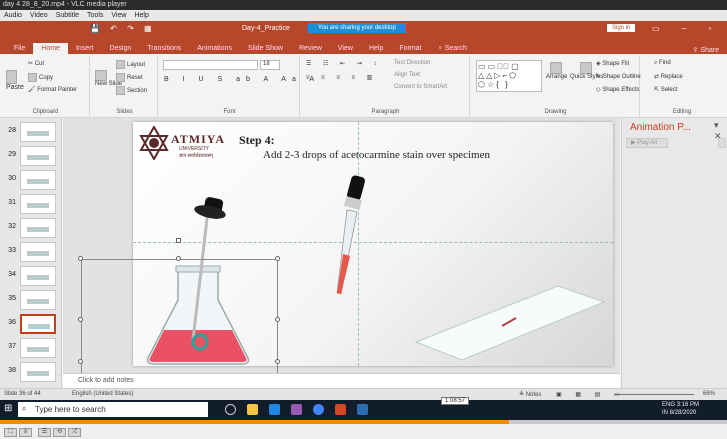 This screenshot has height=439, width=727. What do you see at coordinates (341, 380) in the screenshot?
I see `notes-pane: Click to add notes` at bounding box center [341, 380].